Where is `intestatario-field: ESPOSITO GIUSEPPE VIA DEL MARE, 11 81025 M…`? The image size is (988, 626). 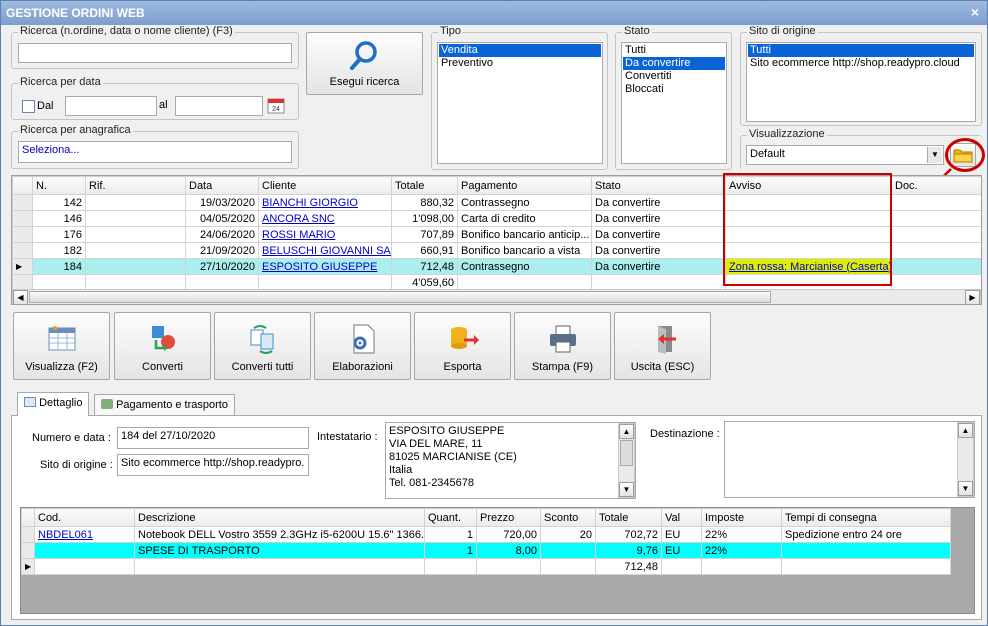 intestatario-field: ESPOSITO GIUSEPPE VIA DEL MARE, 11 81025 M… is located at coordinates (510, 460).